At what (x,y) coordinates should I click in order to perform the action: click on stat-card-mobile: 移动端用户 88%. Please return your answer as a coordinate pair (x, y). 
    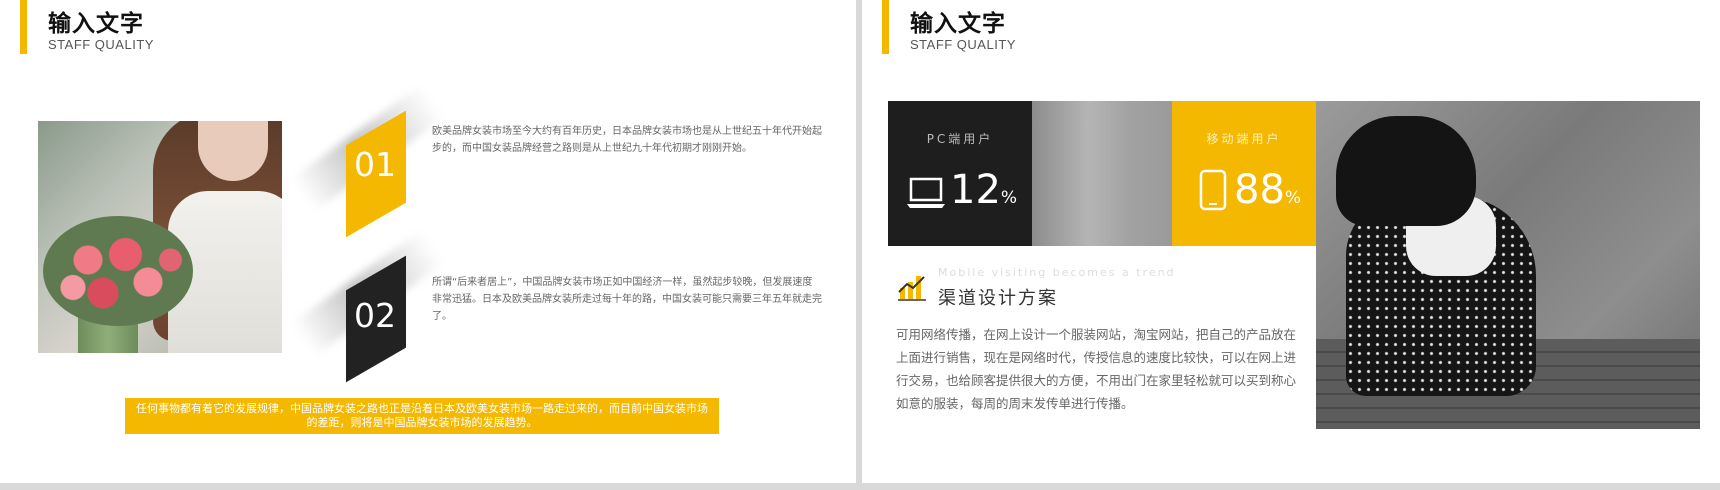
    Looking at the image, I should click on (1244, 173).